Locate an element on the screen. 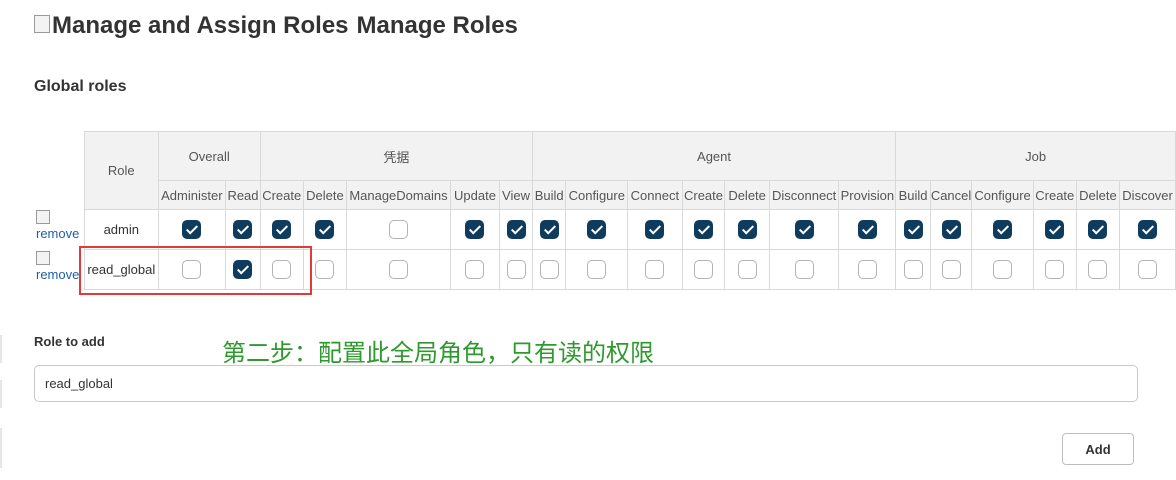  remove-link-text: remove is located at coordinates (58, 274).